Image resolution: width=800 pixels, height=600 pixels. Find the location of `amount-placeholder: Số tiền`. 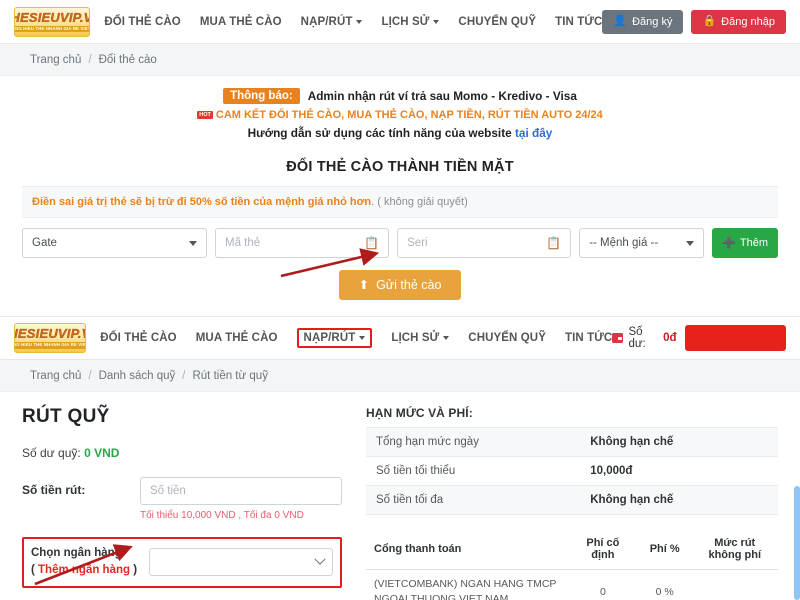

amount-placeholder: Số tiền is located at coordinates (168, 491).